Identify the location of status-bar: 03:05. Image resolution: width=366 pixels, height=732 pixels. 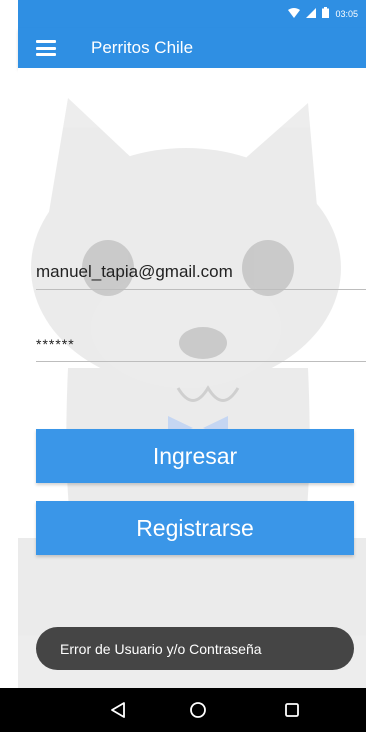
(192, 14).